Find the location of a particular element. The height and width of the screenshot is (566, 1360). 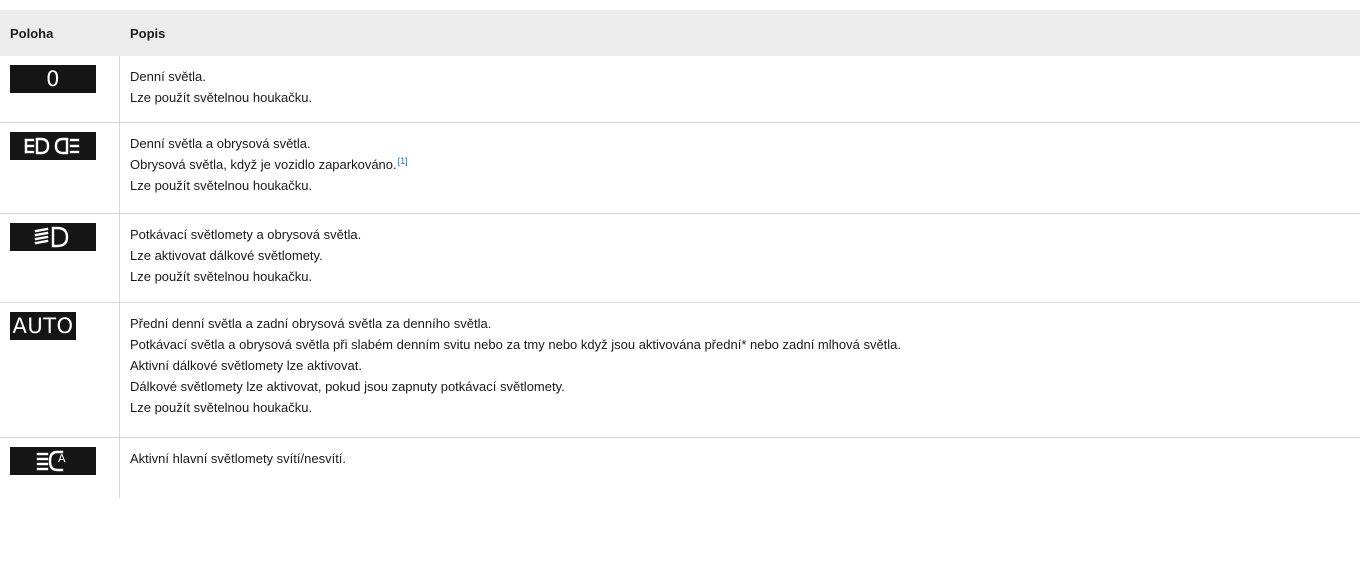

column-header-description: Popis is located at coordinates (148, 33).